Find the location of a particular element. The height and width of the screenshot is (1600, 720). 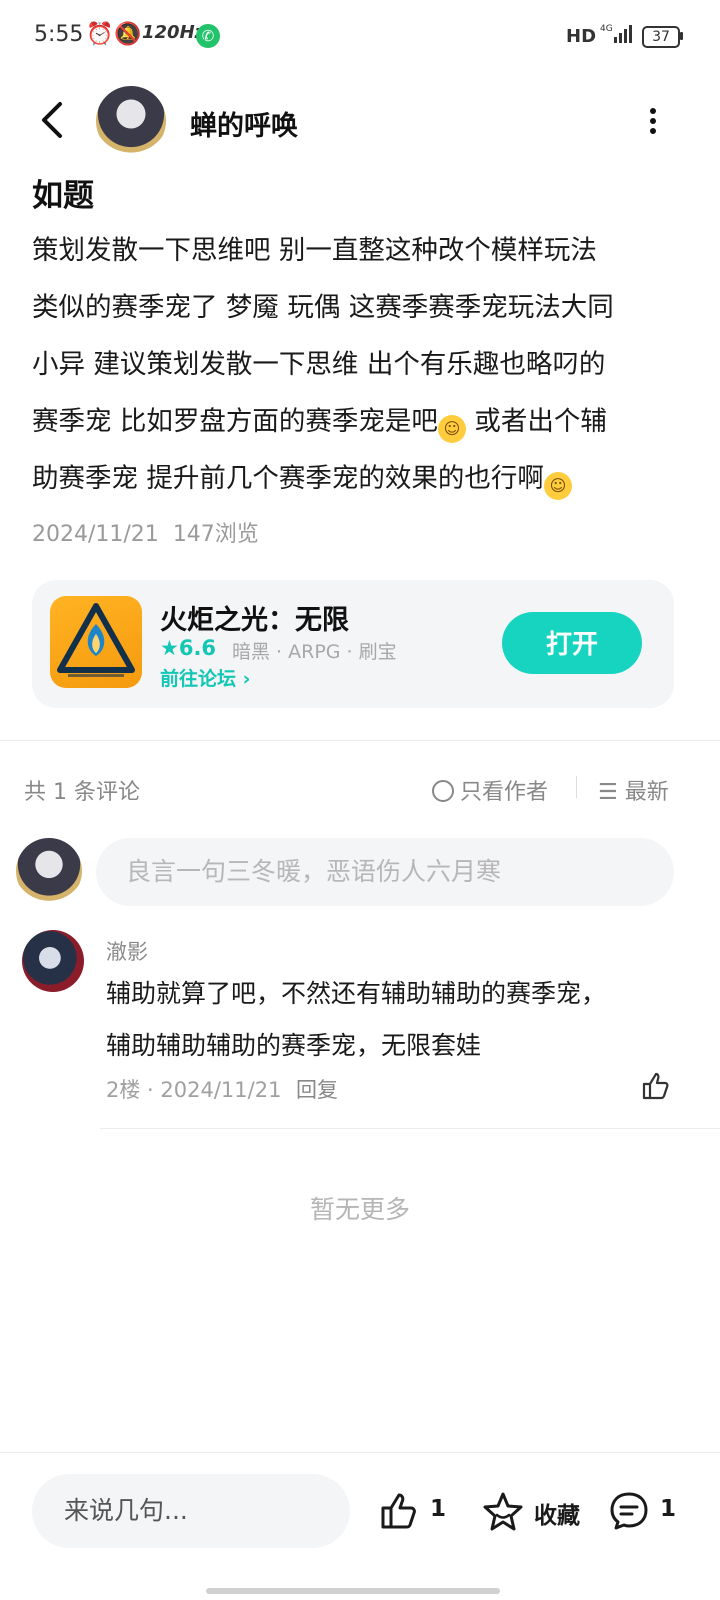

open-game-button: 打开 is located at coordinates (572, 643).